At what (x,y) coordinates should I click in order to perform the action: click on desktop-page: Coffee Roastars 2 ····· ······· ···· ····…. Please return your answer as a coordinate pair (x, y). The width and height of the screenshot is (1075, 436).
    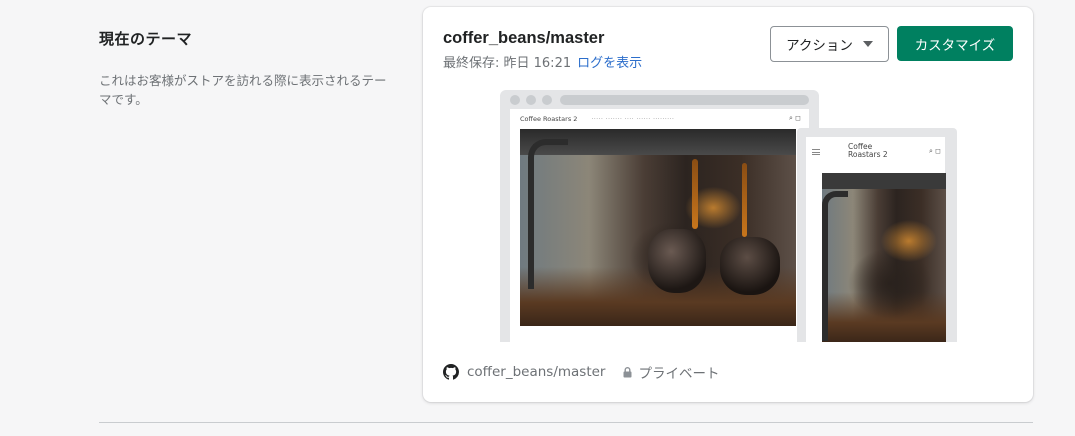
    Looking at the image, I should click on (659, 225).